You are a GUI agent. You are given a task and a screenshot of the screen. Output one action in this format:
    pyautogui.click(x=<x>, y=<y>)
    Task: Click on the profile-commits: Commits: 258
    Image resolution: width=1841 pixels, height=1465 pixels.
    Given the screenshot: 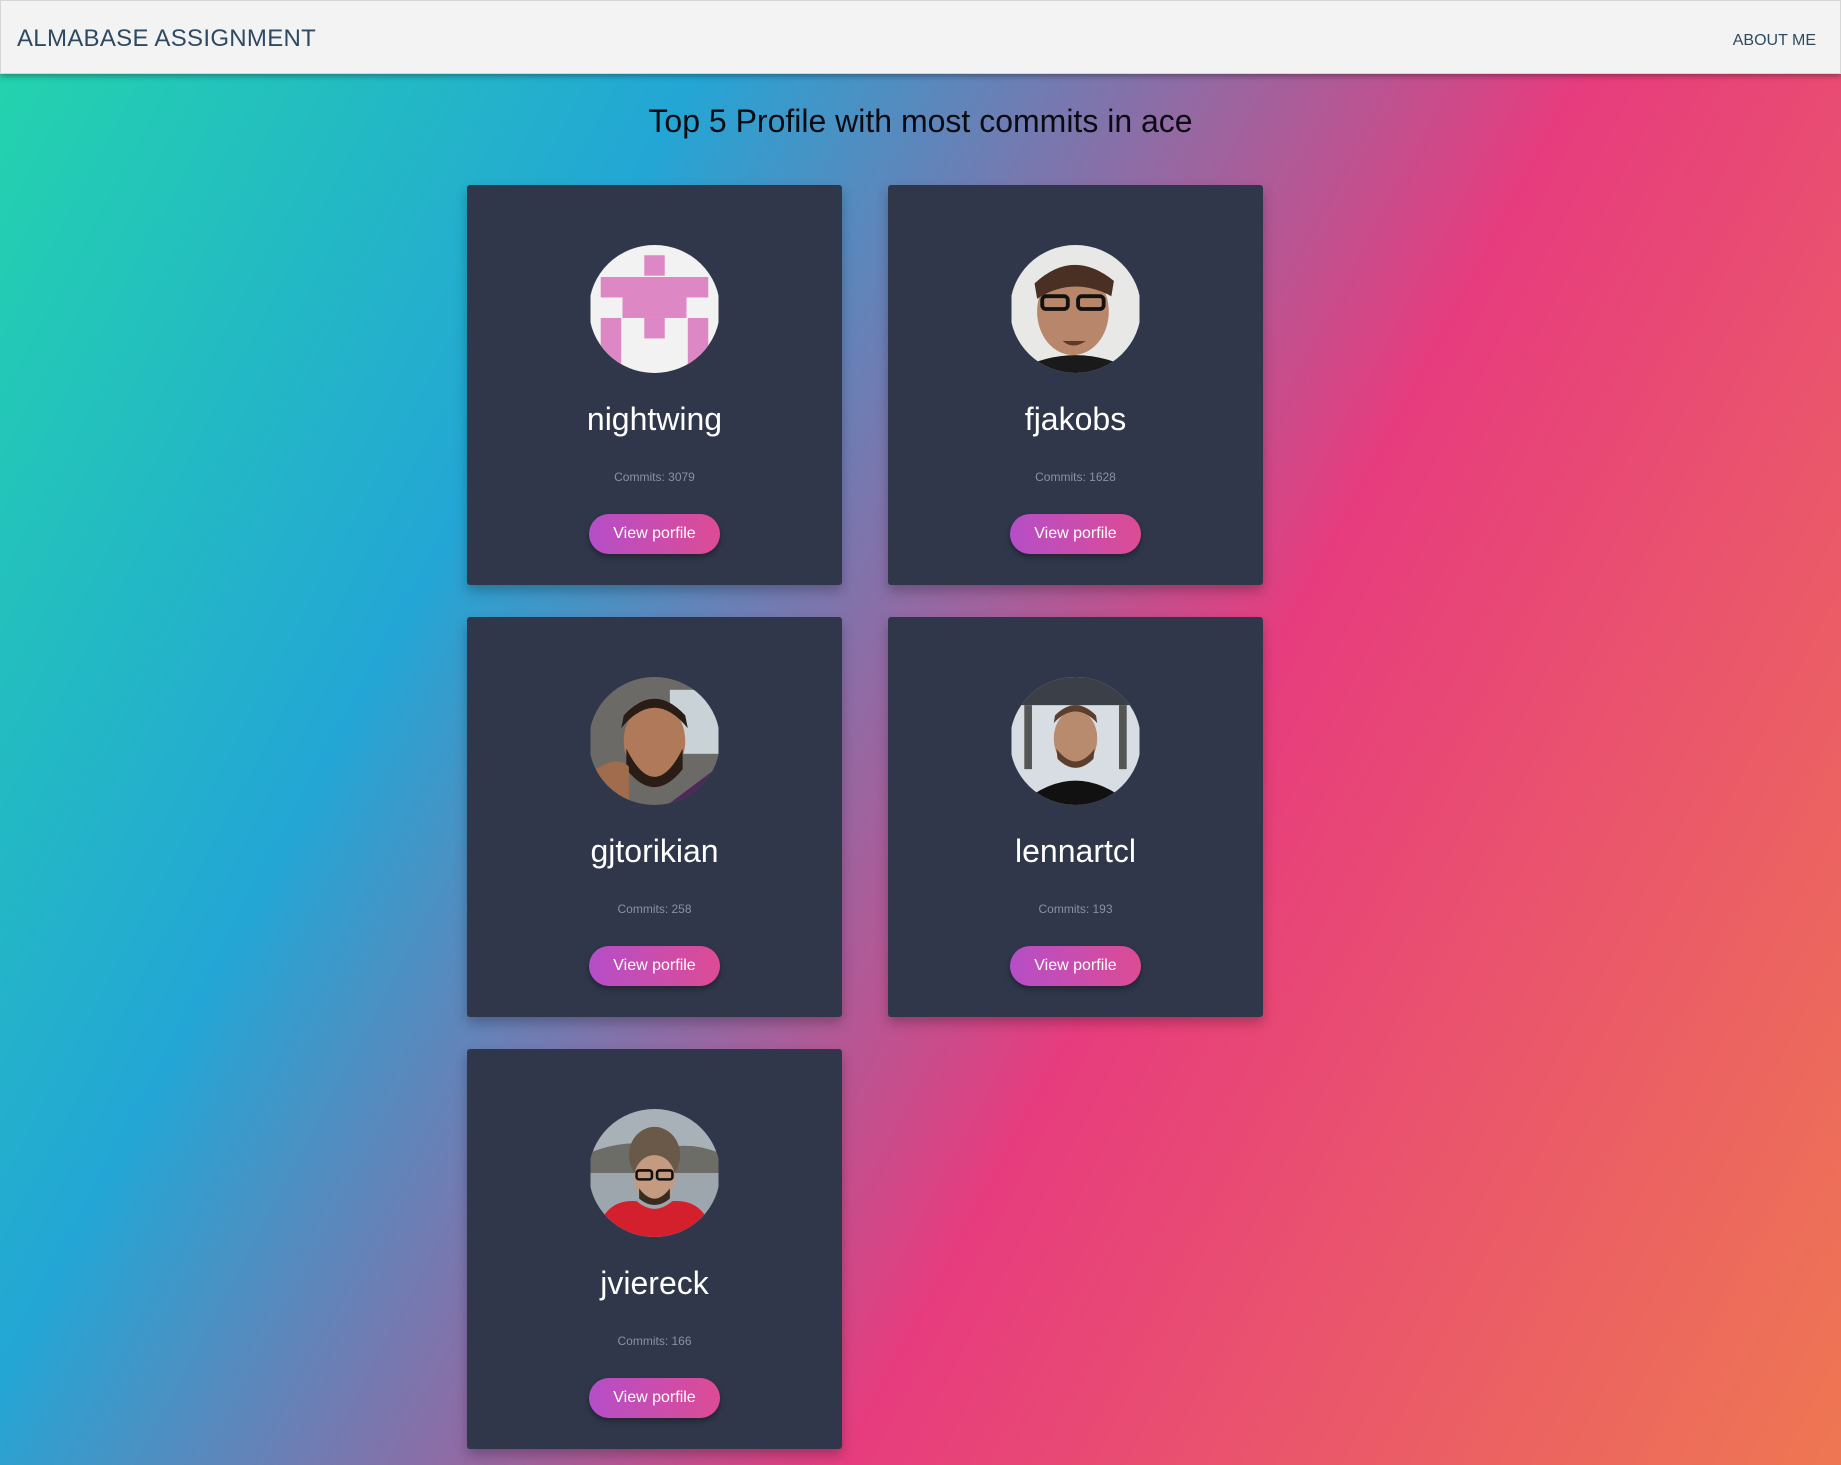 What is the action you would take?
    pyautogui.click(x=654, y=909)
    